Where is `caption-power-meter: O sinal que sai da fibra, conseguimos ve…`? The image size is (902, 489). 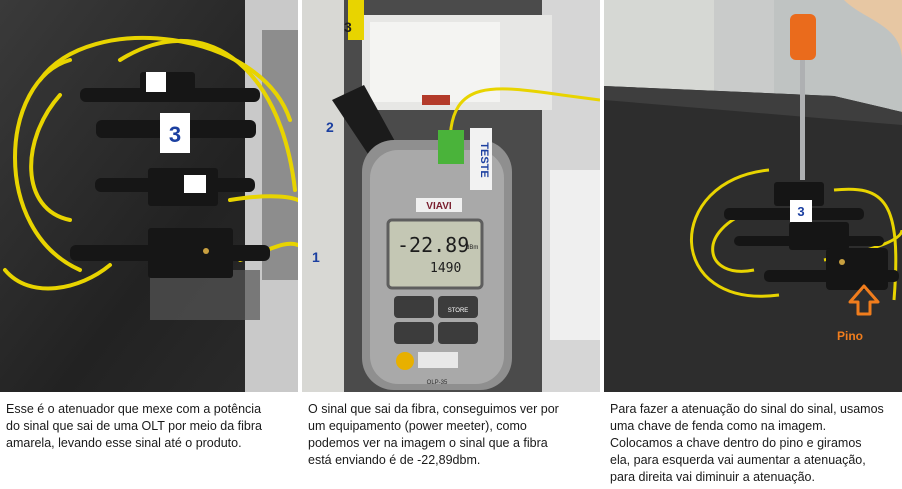
caption-power-meter: O sinal que sai da fibra, conseguimos ve… is located at coordinates (433, 434).